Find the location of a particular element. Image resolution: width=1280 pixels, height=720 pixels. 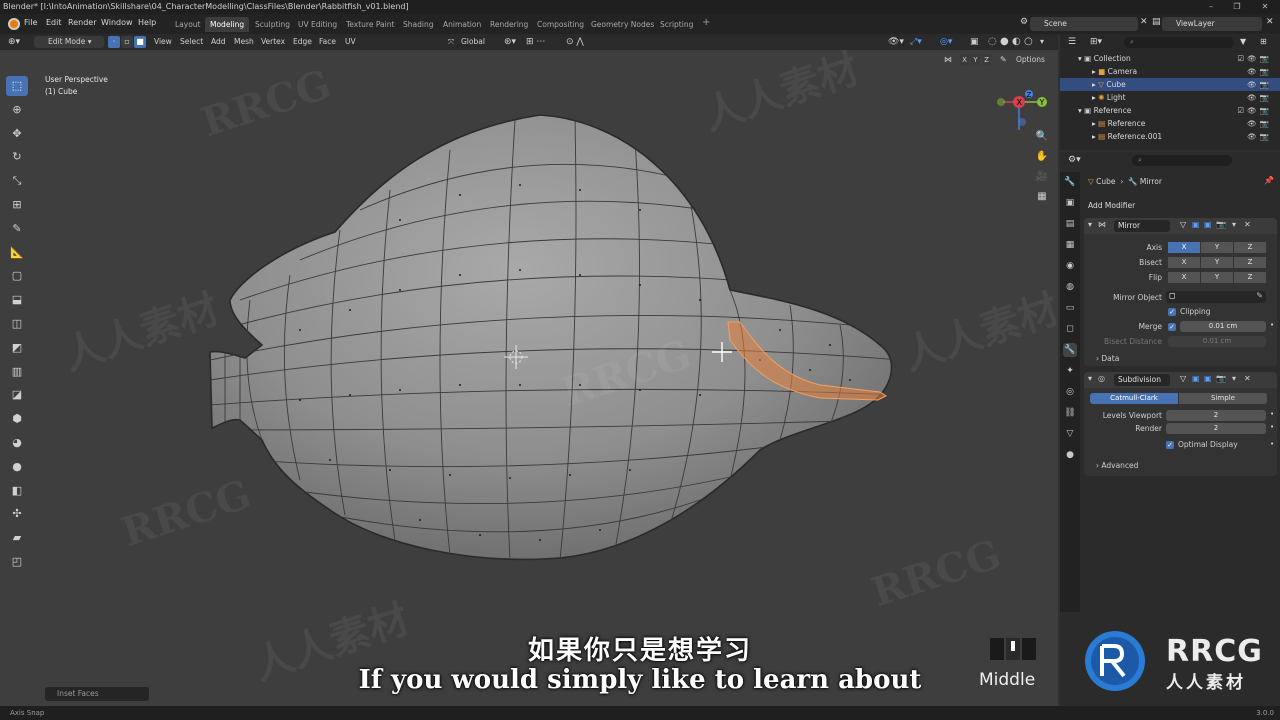

axis-y-toggle: Y is located at coordinates (1217, 247).